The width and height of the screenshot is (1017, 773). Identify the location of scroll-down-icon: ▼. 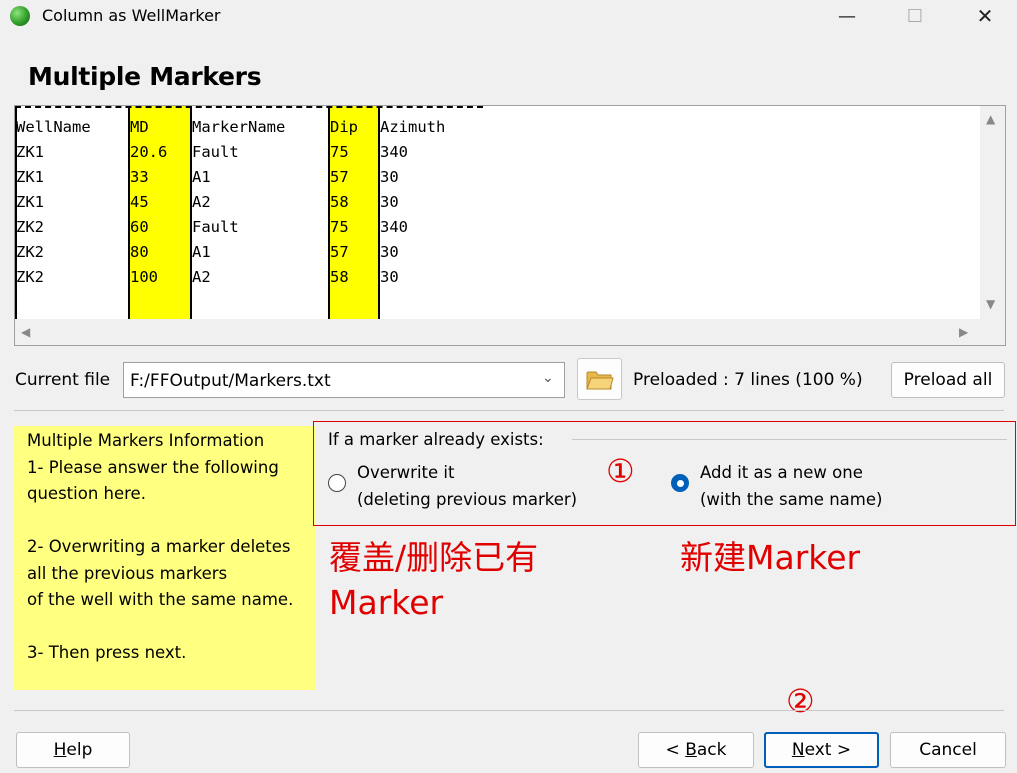
(990, 304).